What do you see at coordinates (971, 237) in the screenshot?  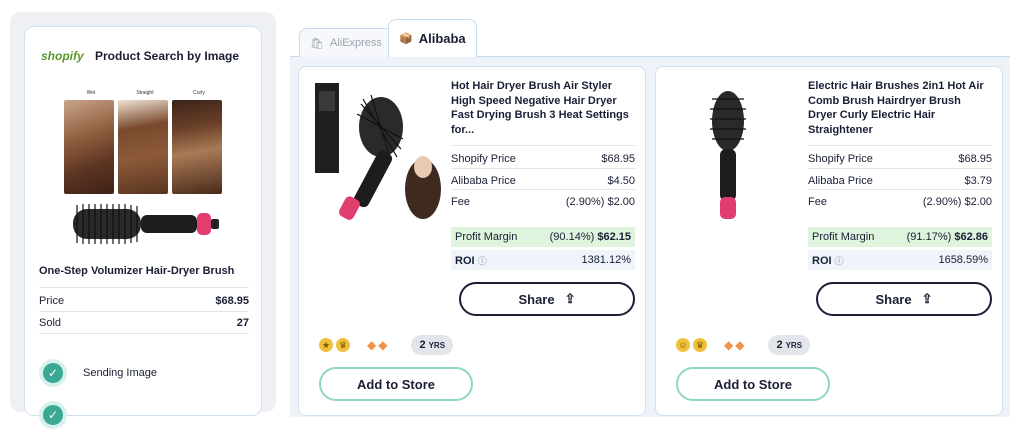 I see `margin-value: $62.86` at bounding box center [971, 237].